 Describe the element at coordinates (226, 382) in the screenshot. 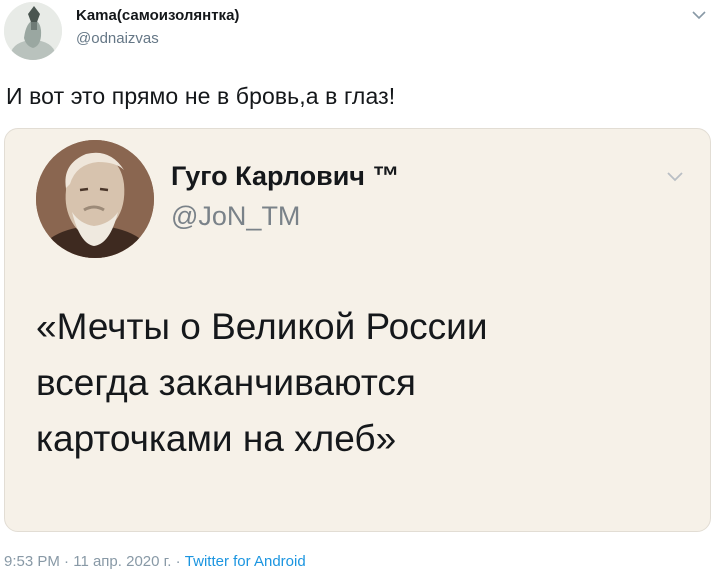

I see `quoted-text-line: всегда заканчиваются` at that location.